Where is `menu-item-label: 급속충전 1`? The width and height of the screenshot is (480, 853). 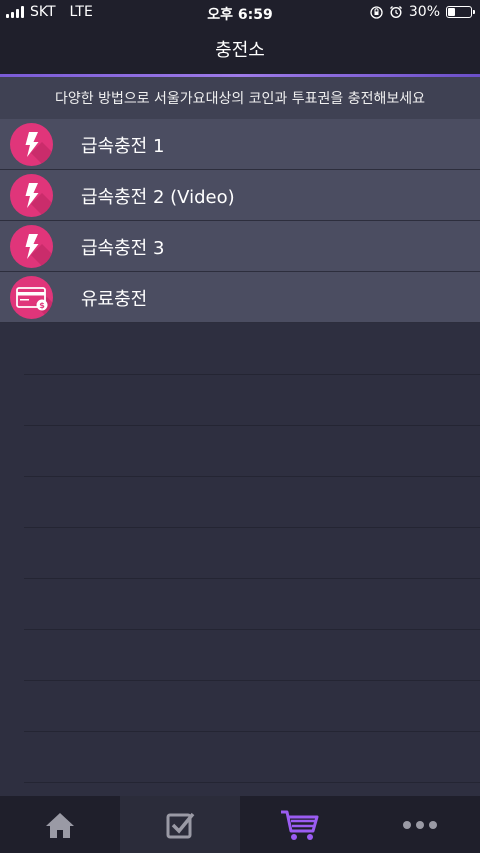
menu-item-label: 급속충전 1 is located at coordinates (123, 146).